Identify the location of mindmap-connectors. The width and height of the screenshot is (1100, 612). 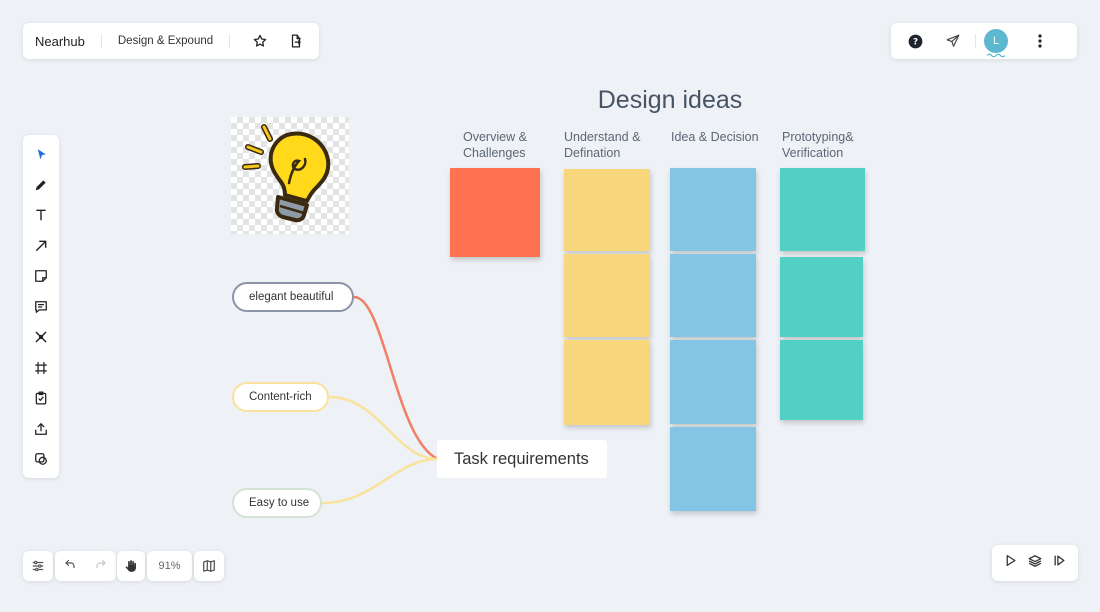
(380, 400).